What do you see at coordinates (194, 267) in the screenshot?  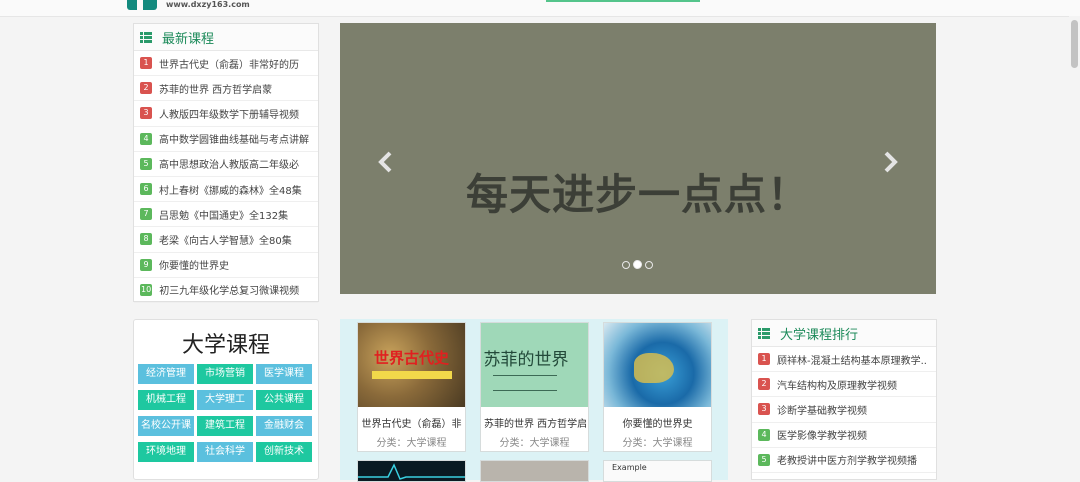 I see `list-item-label: 你要懂的世界史` at bounding box center [194, 267].